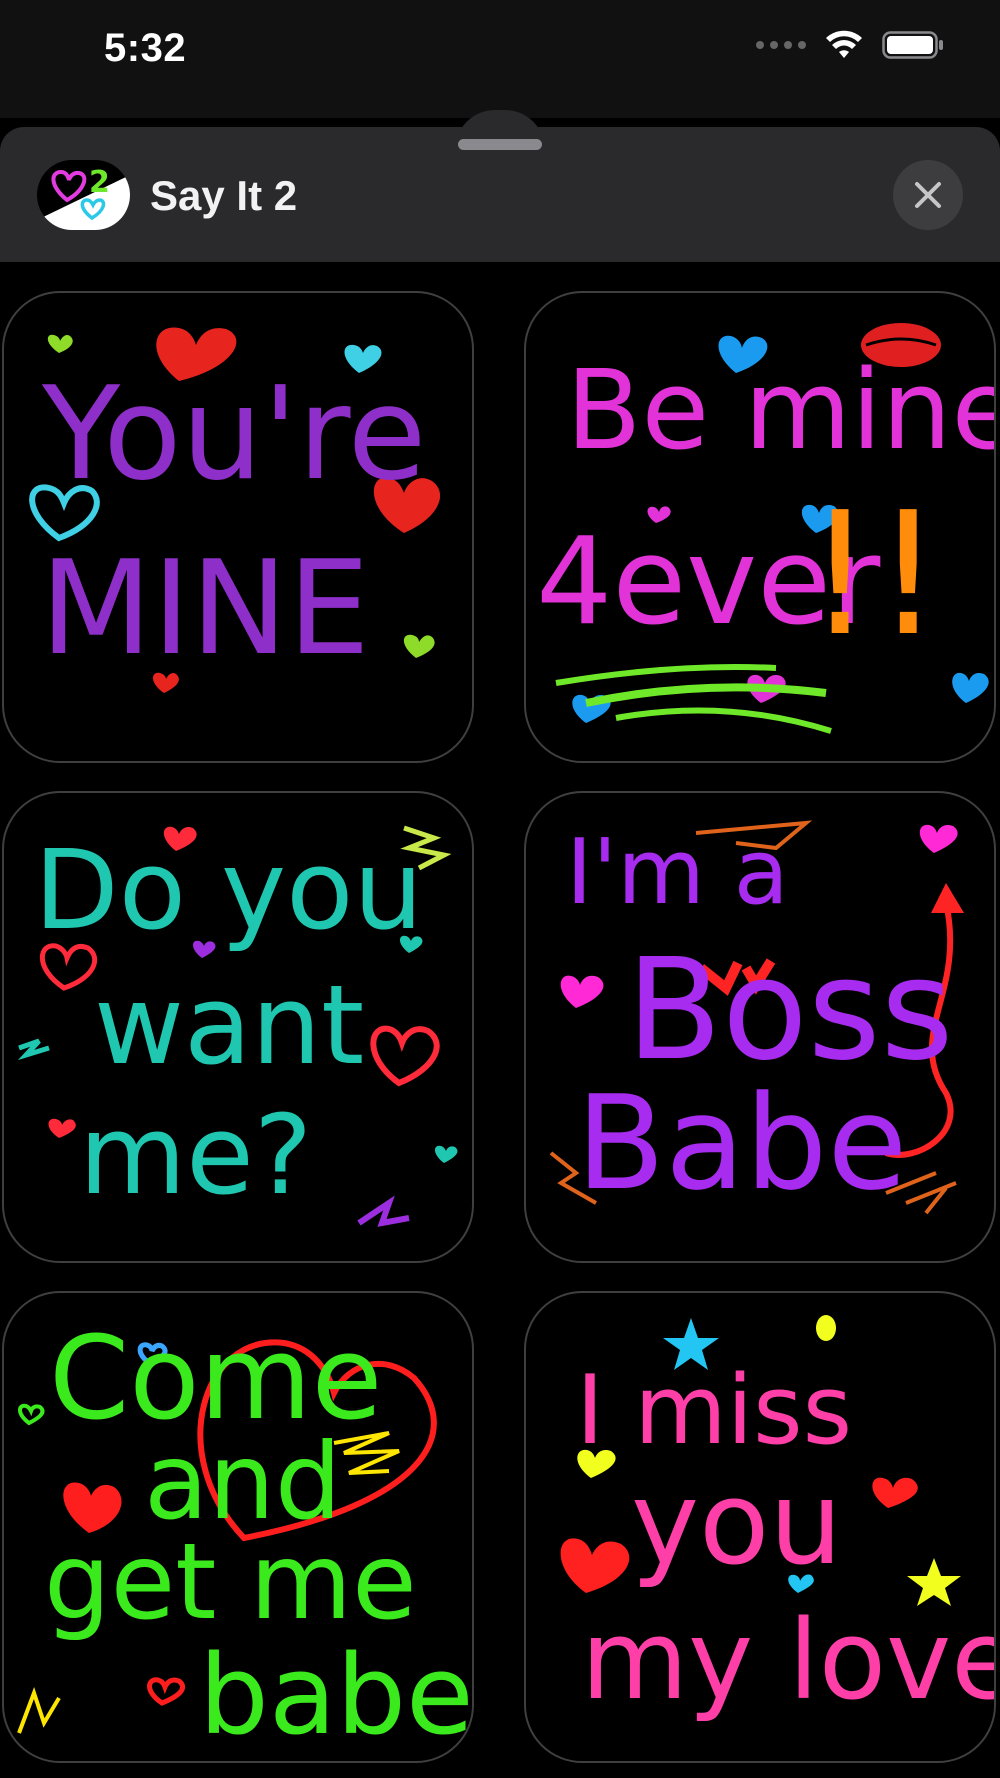 This screenshot has height=1778, width=1000. I want to click on sticker-come-and-get-me-babe: Come and get me babe, so click(238, 1527).